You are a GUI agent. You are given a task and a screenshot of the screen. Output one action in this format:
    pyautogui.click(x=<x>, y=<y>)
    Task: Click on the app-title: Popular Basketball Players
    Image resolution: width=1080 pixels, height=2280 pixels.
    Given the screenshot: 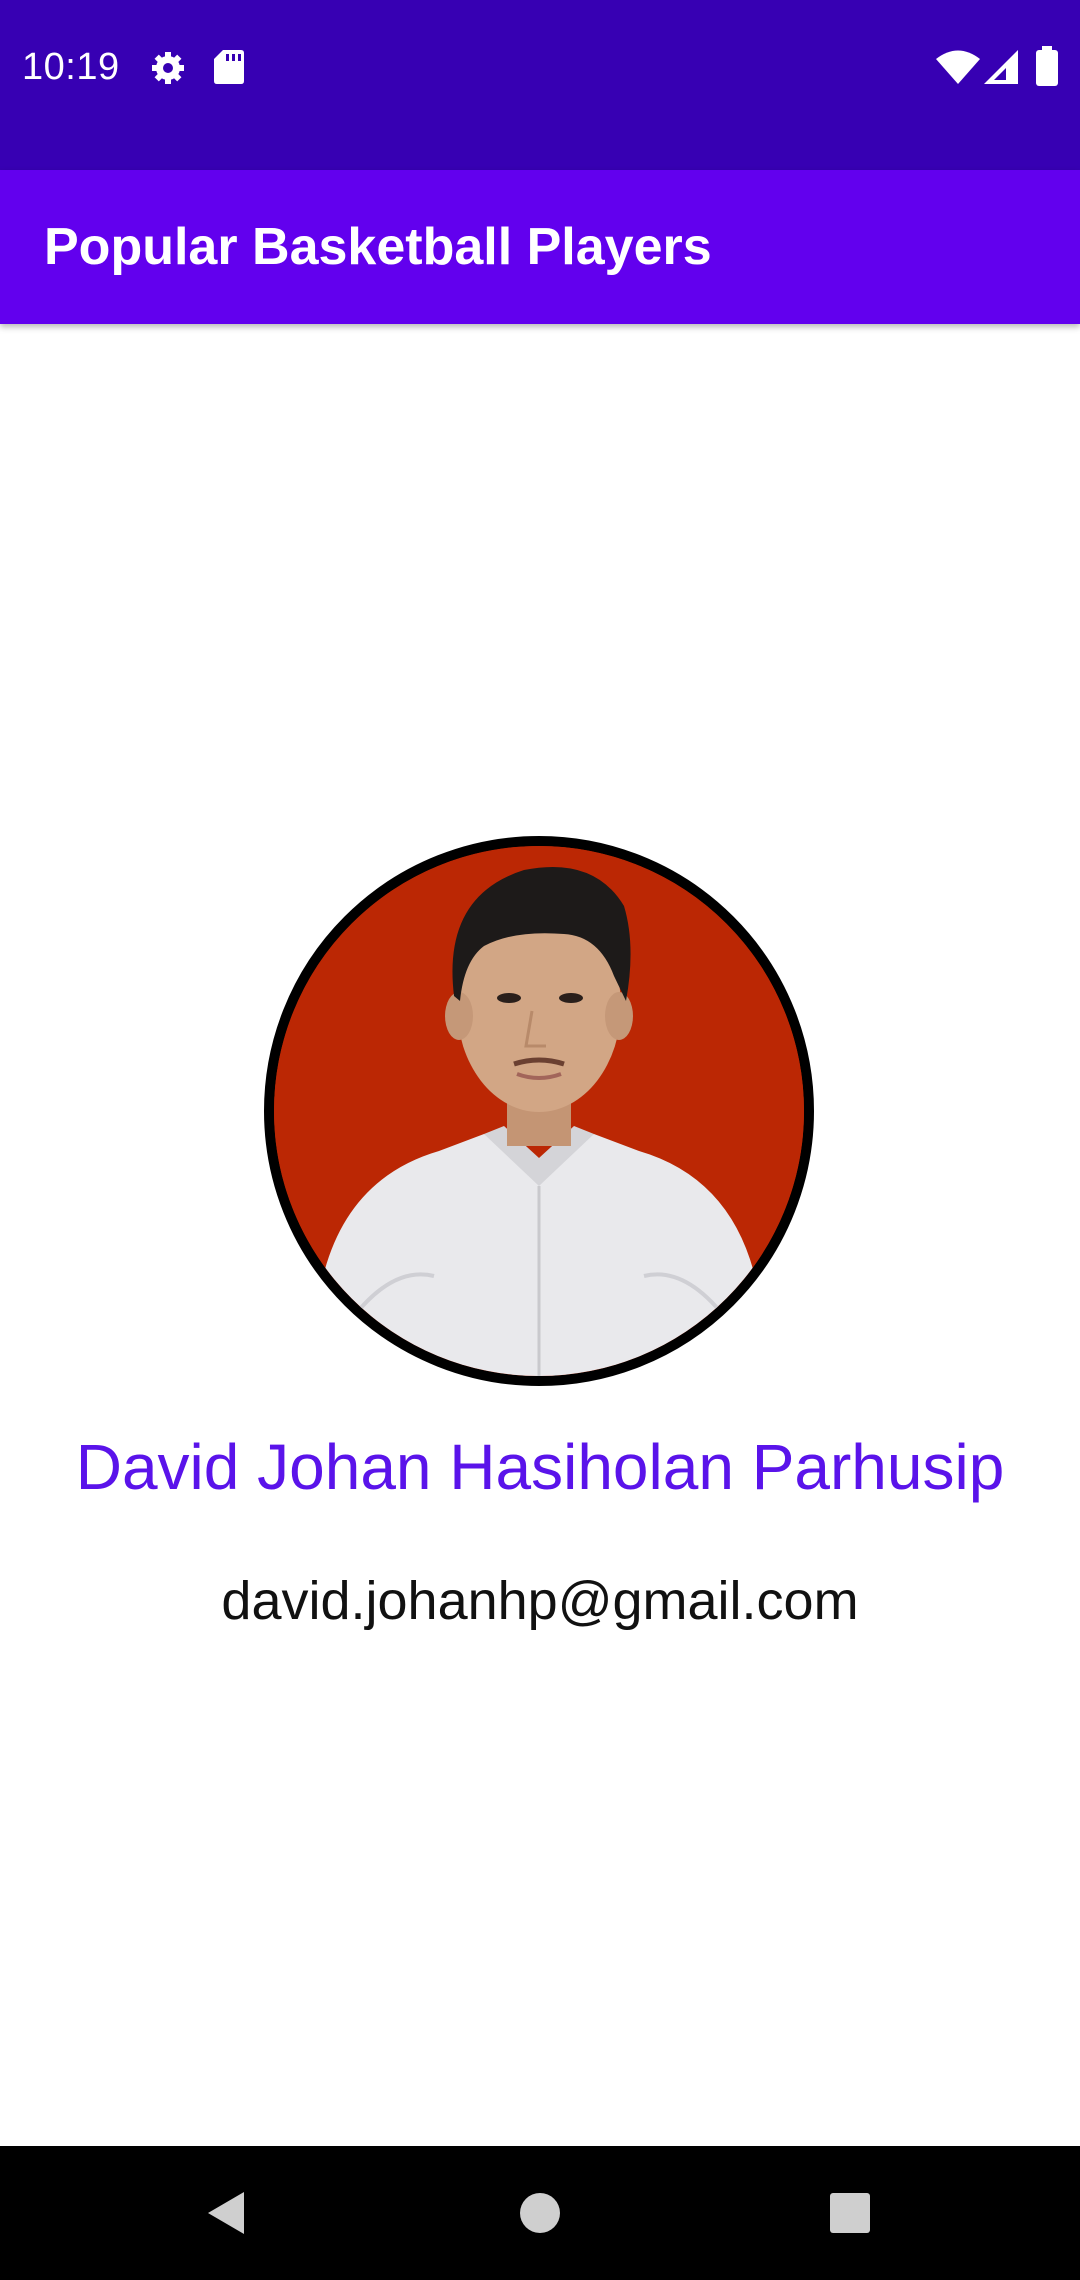 What is the action you would take?
    pyautogui.click(x=378, y=247)
    